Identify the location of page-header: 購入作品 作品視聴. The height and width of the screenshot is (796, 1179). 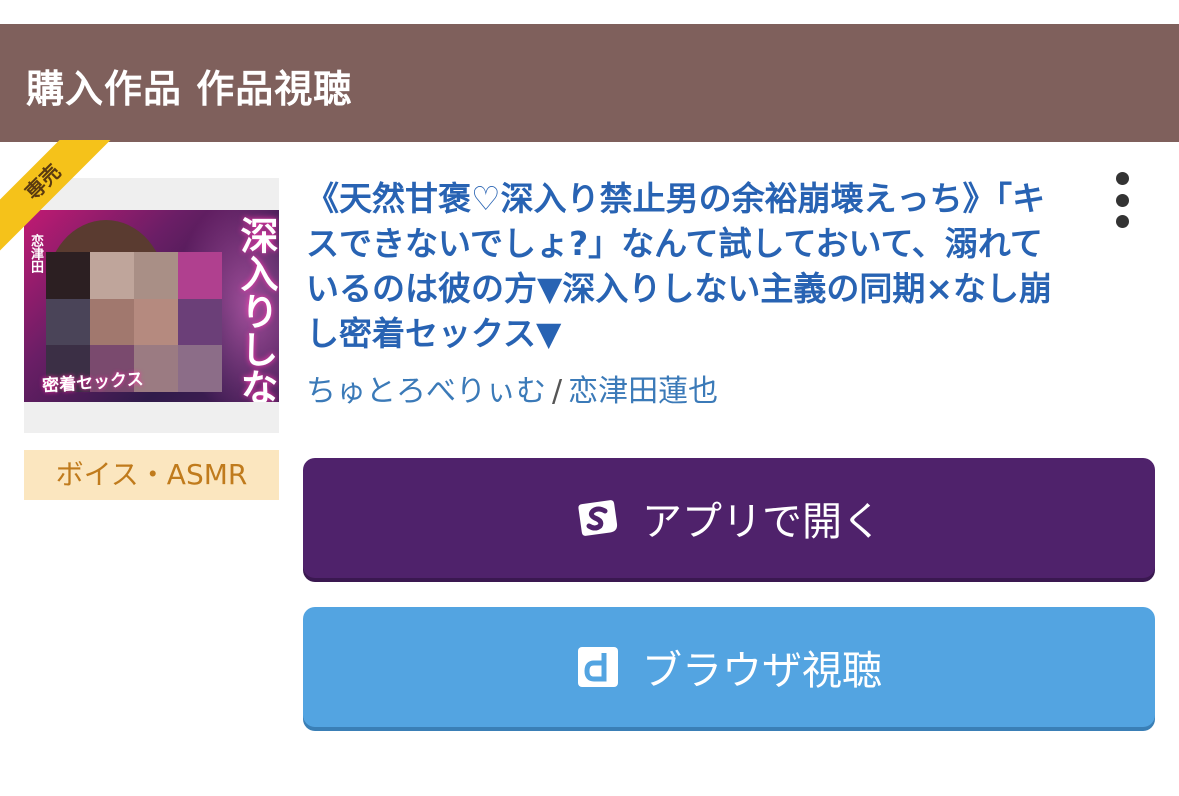
(589, 83).